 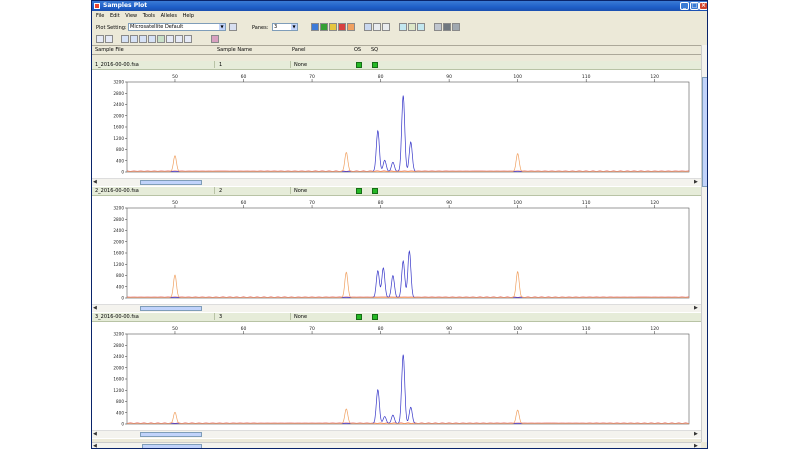 I want to click on menu-edit: Edit, so click(x=115, y=16).